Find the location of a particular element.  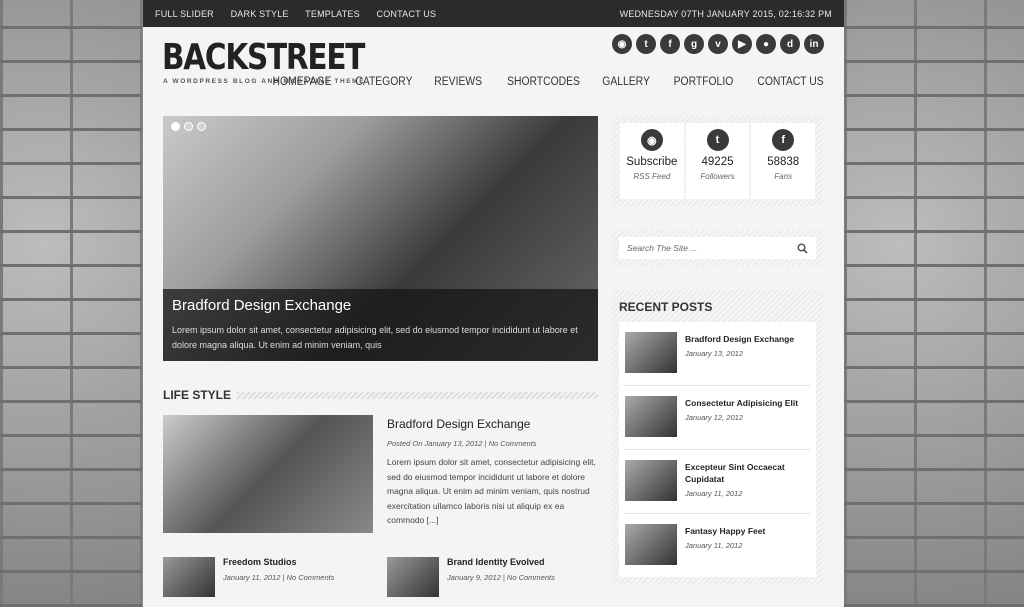

youtube-icon: ▶ is located at coordinates (742, 44).